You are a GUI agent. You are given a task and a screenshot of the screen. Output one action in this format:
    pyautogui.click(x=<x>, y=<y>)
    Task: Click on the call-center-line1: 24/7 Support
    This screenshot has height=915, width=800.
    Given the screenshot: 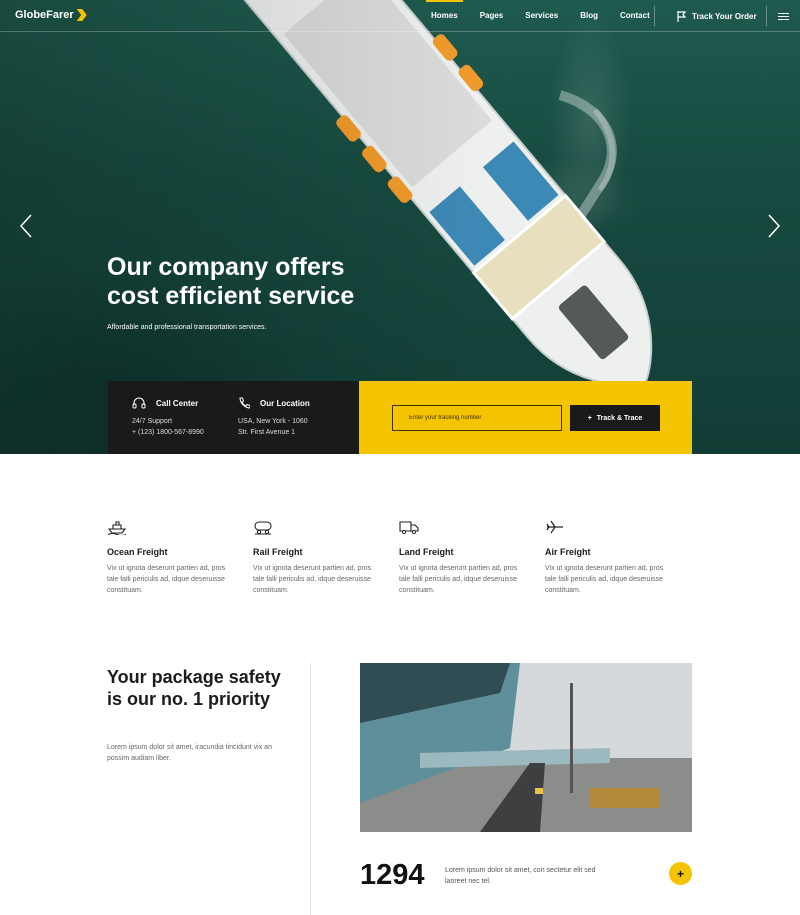 What is the action you would take?
    pyautogui.click(x=152, y=421)
    